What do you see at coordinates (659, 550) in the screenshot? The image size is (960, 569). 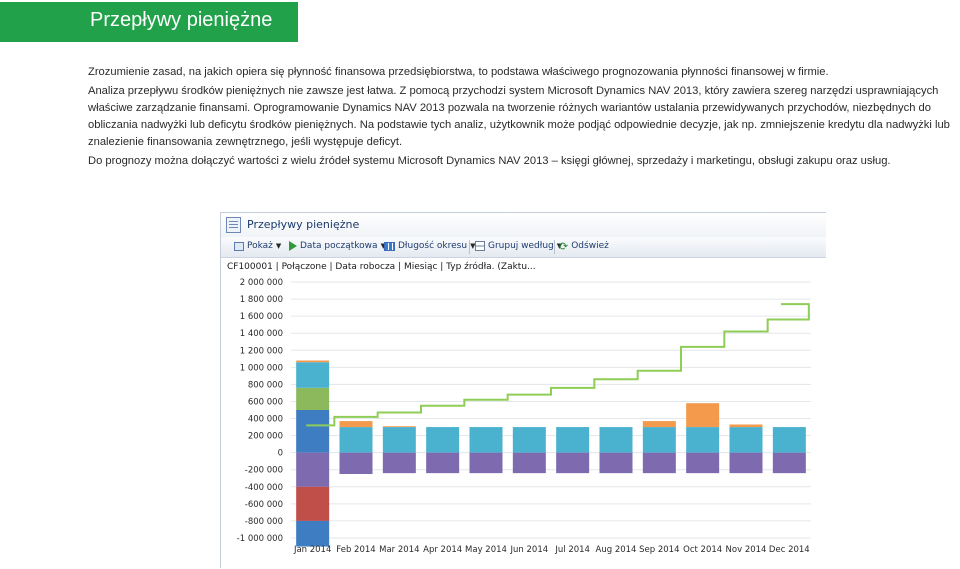 I see `x-tick-label: Sep 2014` at bounding box center [659, 550].